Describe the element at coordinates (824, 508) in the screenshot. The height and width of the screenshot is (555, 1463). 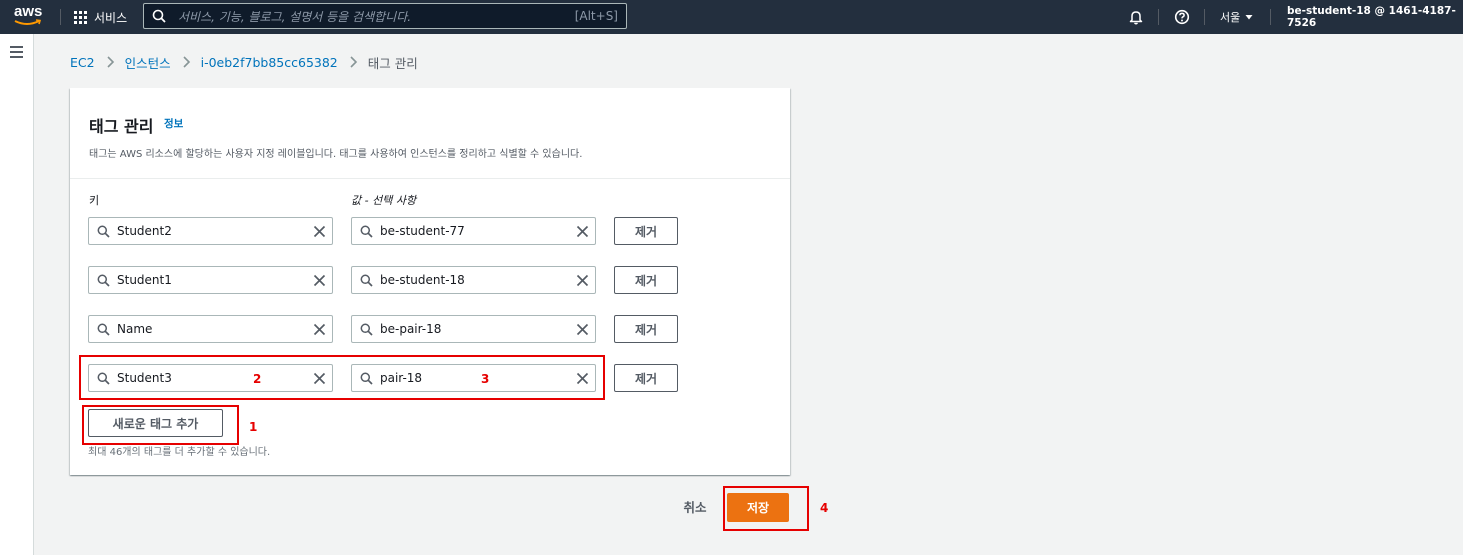
I see `annotation-number-4: 4` at that location.